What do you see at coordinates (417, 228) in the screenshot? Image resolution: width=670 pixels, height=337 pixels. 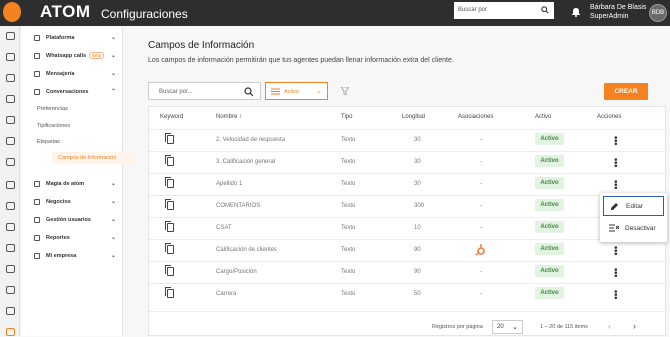 I see `field-length: 10` at bounding box center [417, 228].